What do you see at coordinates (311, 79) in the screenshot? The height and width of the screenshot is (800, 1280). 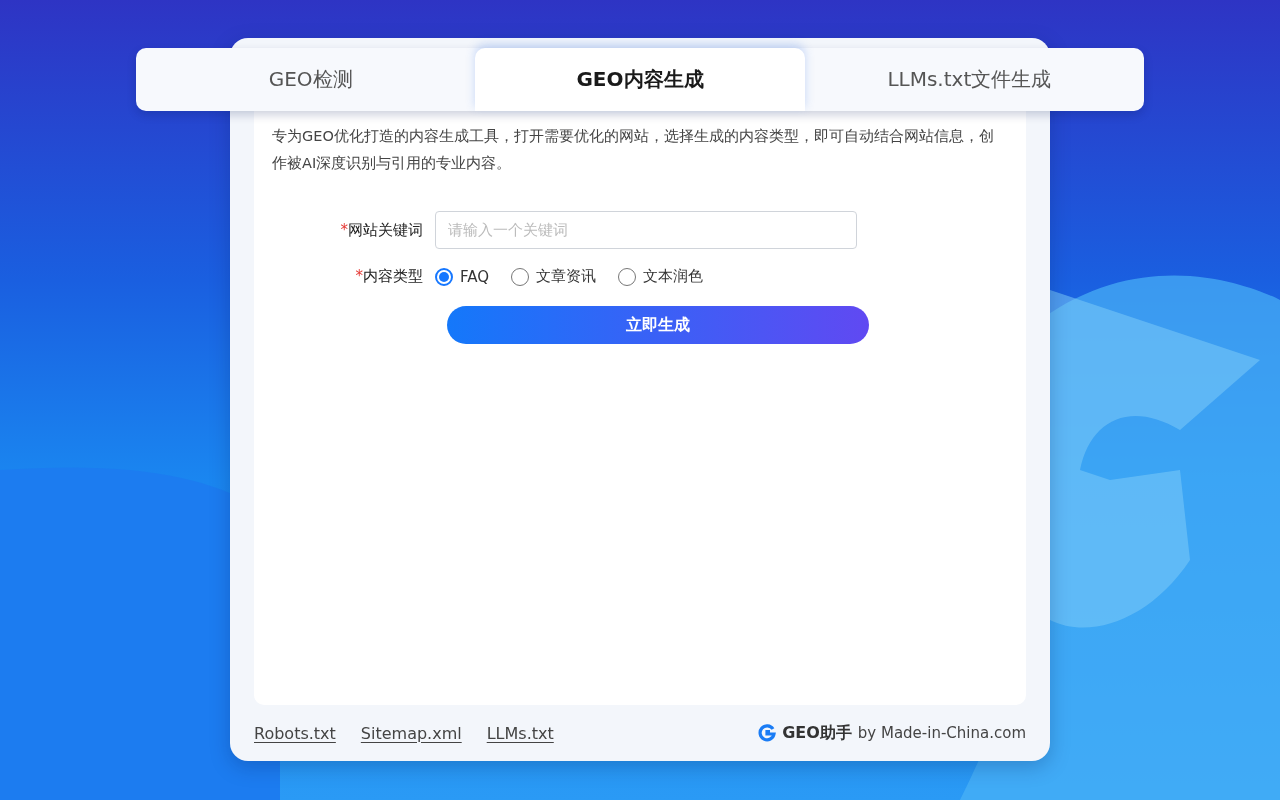 I see `tab: GEO检测` at bounding box center [311, 79].